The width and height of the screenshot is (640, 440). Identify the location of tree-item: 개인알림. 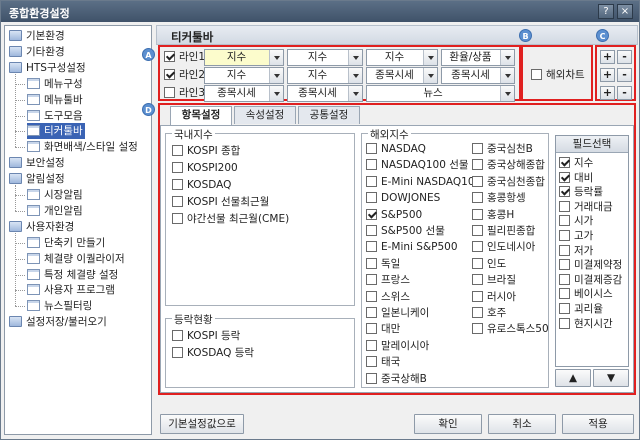
(55, 211).